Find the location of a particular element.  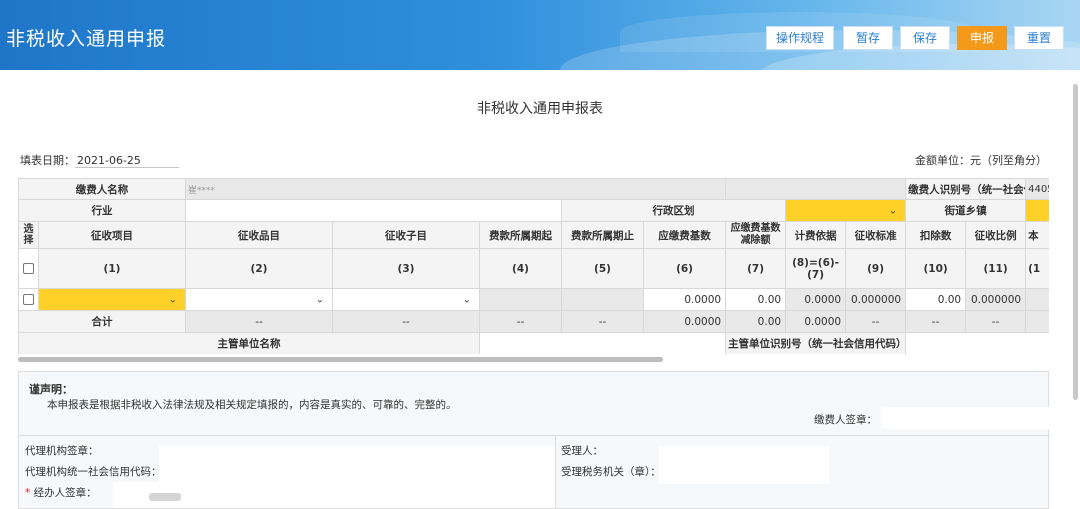

handler-sign-label: * 经办人签章： is located at coordinates (61, 492).